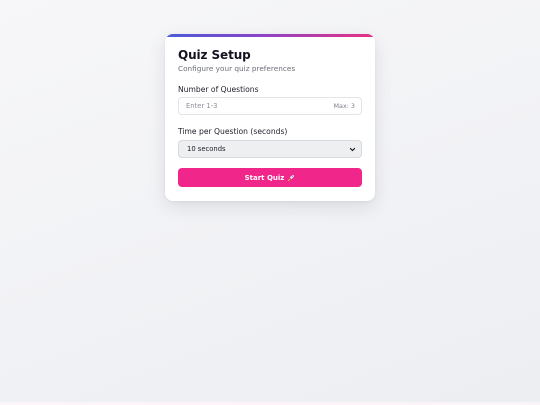 Image resolution: width=540 pixels, height=405 pixels. I want to click on card-accent-bar, so click(270, 35).